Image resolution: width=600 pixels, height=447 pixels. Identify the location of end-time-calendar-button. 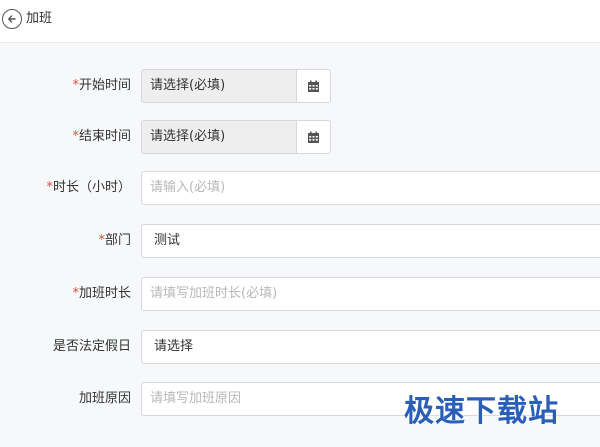
(313, 137).